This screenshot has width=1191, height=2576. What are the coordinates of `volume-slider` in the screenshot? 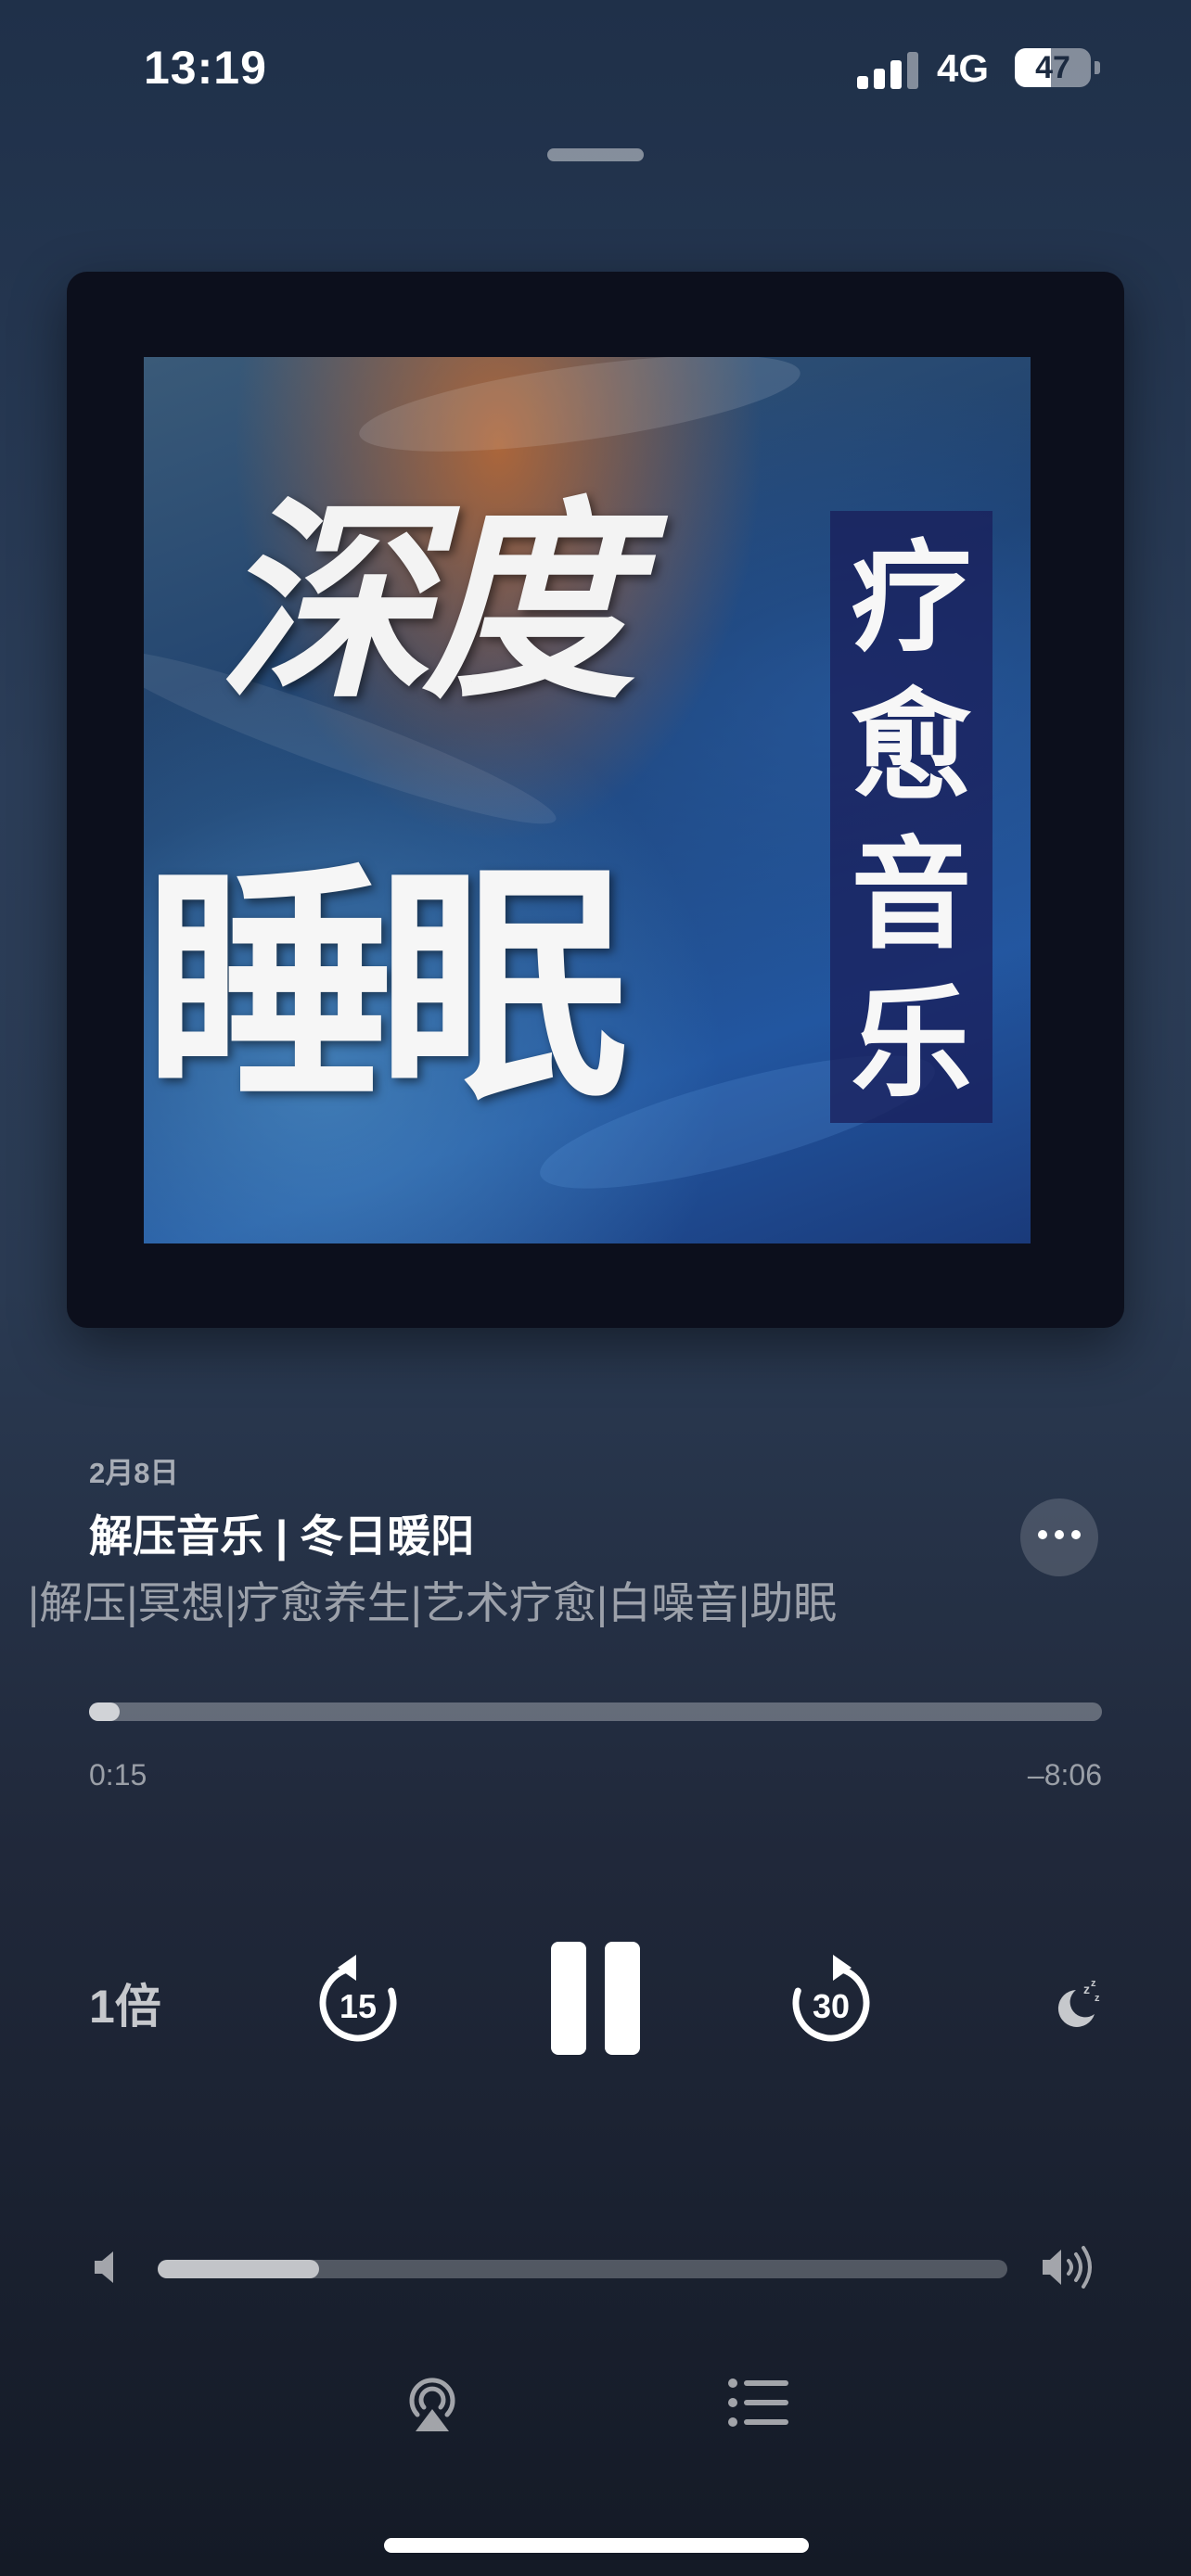 It's located at (582, 2269).